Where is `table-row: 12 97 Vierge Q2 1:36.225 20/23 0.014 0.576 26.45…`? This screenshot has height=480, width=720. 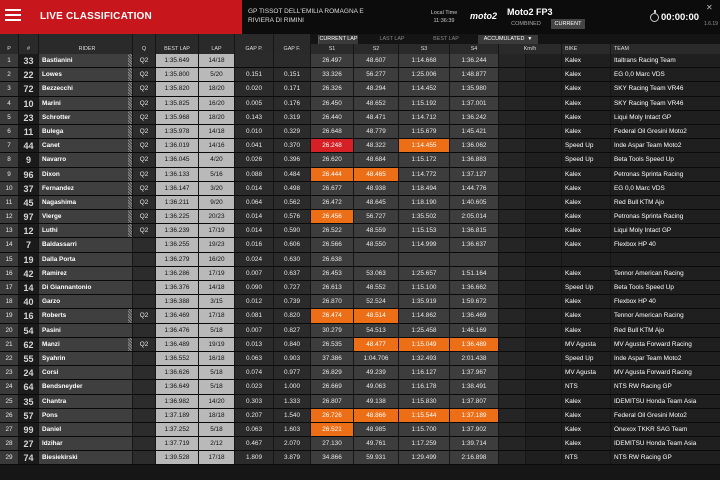 table-row: 12 97 Vierge Q2 1:36.225 20/23 0.014 0.576 26.45… is located at coordinates (360, 217).